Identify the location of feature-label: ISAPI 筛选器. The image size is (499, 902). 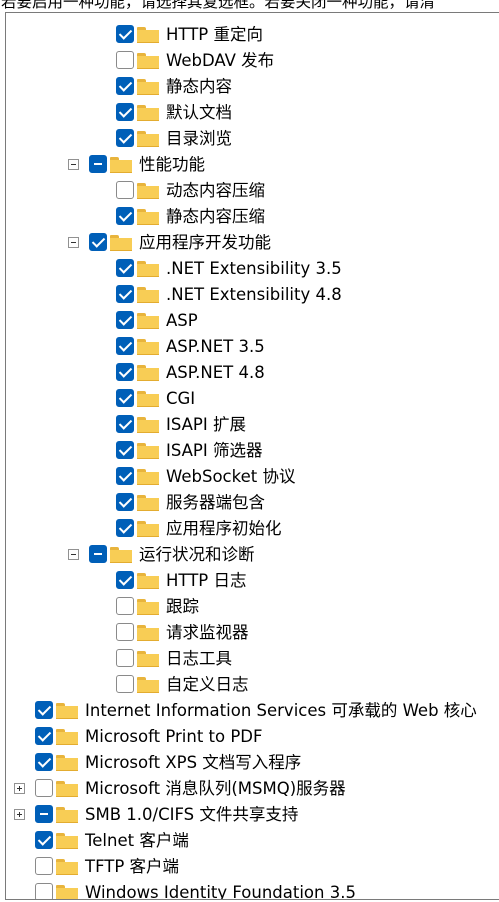
(214, 450).